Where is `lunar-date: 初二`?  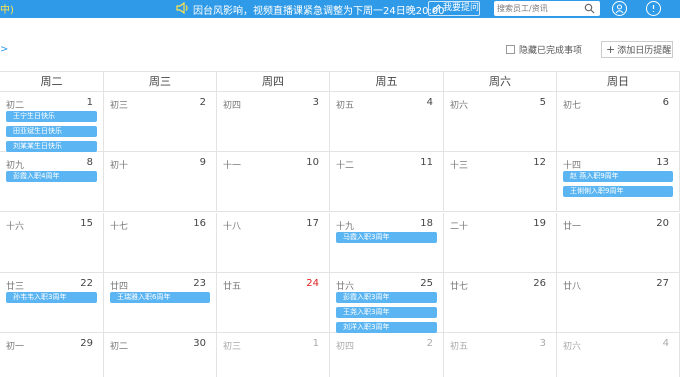
lunar-date: 初二 is located at coordinates (119, 347).